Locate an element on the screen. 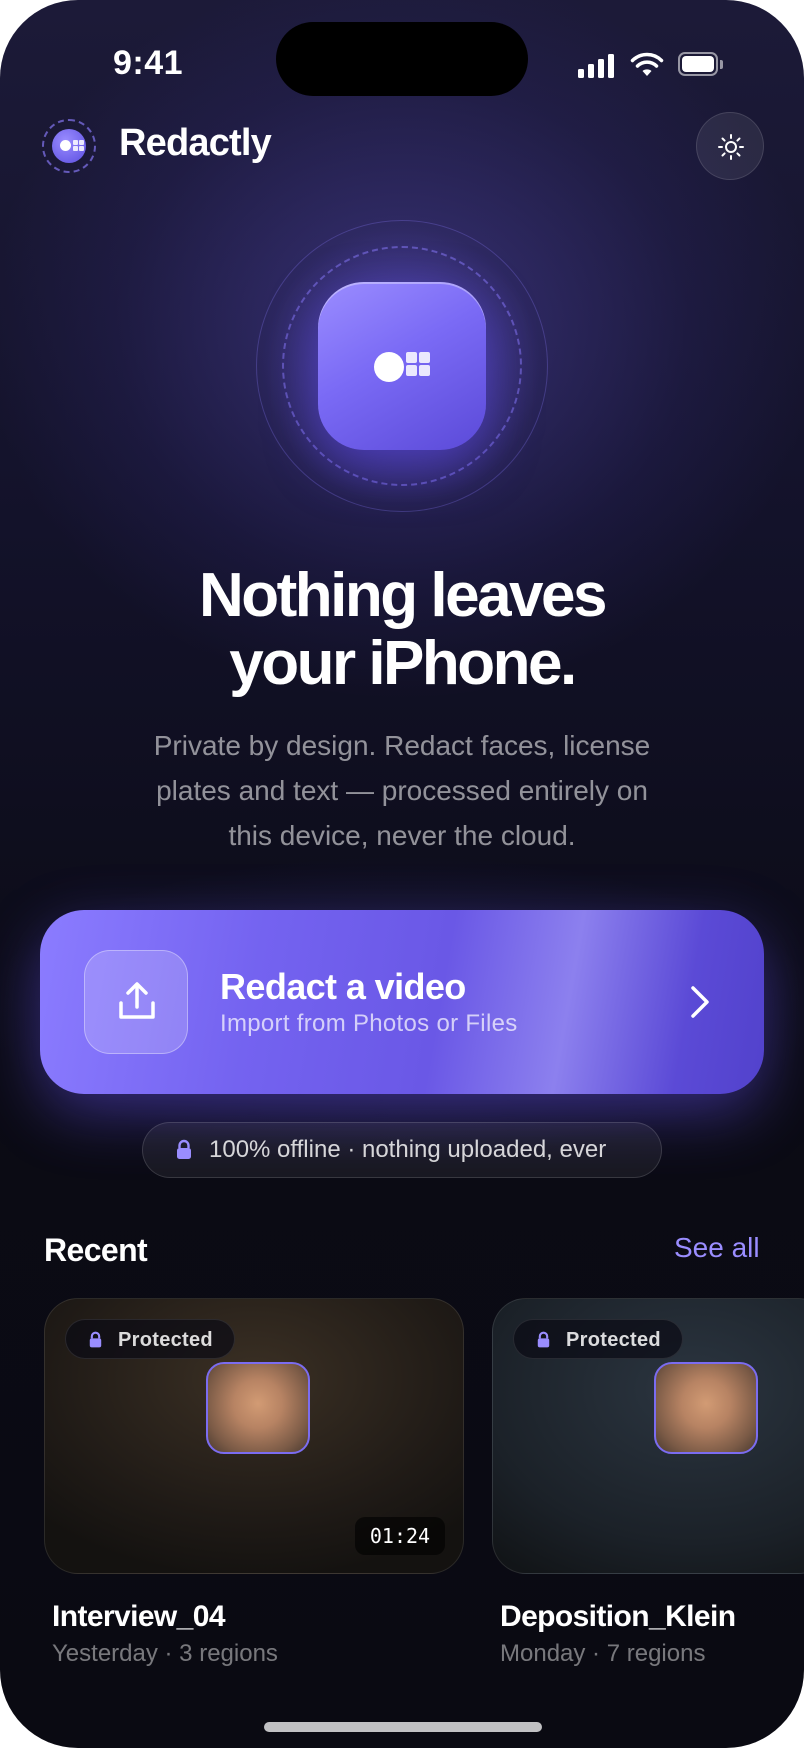 Image resolution: width=804 pixels, height=1748 pixels. recent-video-card: Protected 01:24 is located at coordinates (254, 1436).